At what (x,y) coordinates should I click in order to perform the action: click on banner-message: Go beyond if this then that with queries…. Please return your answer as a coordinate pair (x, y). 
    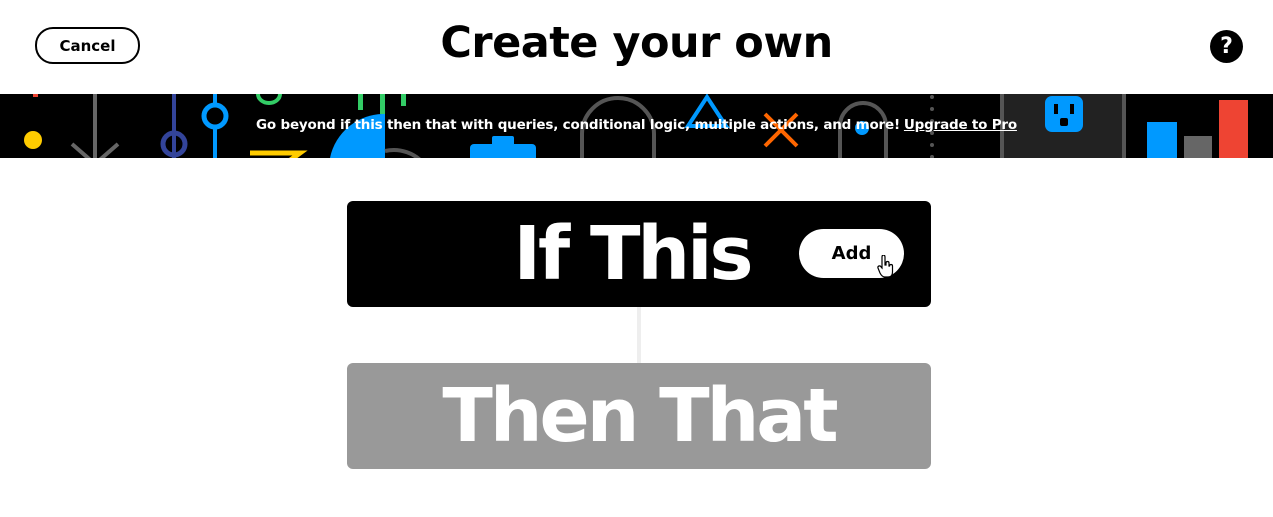
    Looking at the image, I should click on (636, 125).